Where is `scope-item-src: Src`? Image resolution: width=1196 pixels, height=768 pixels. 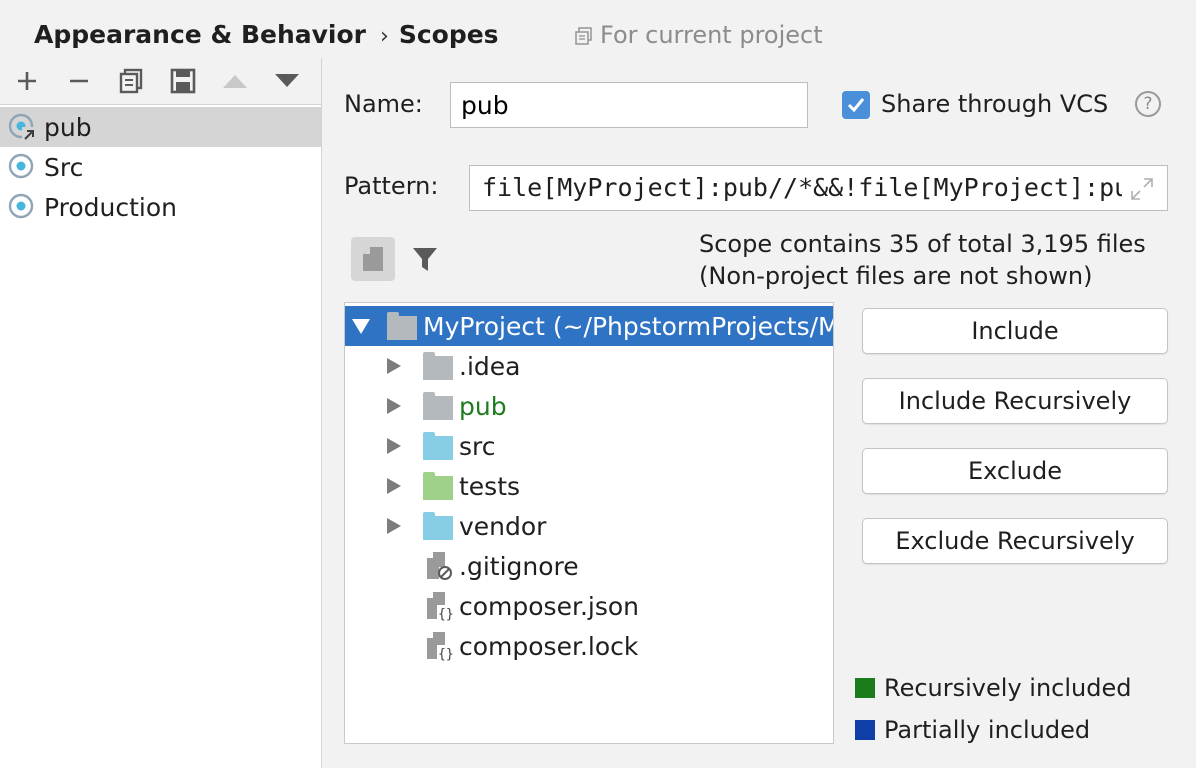
scope-item-src: Src is located at coordinates (160, 167).